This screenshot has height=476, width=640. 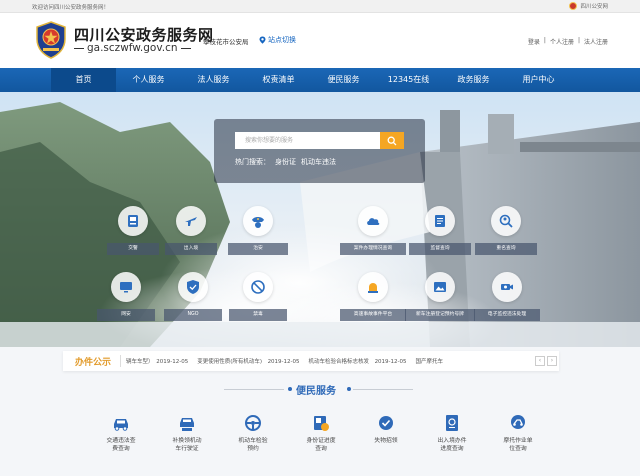 I want to click on convenience-section-title: 便民服务, so click(x=320, y=389).